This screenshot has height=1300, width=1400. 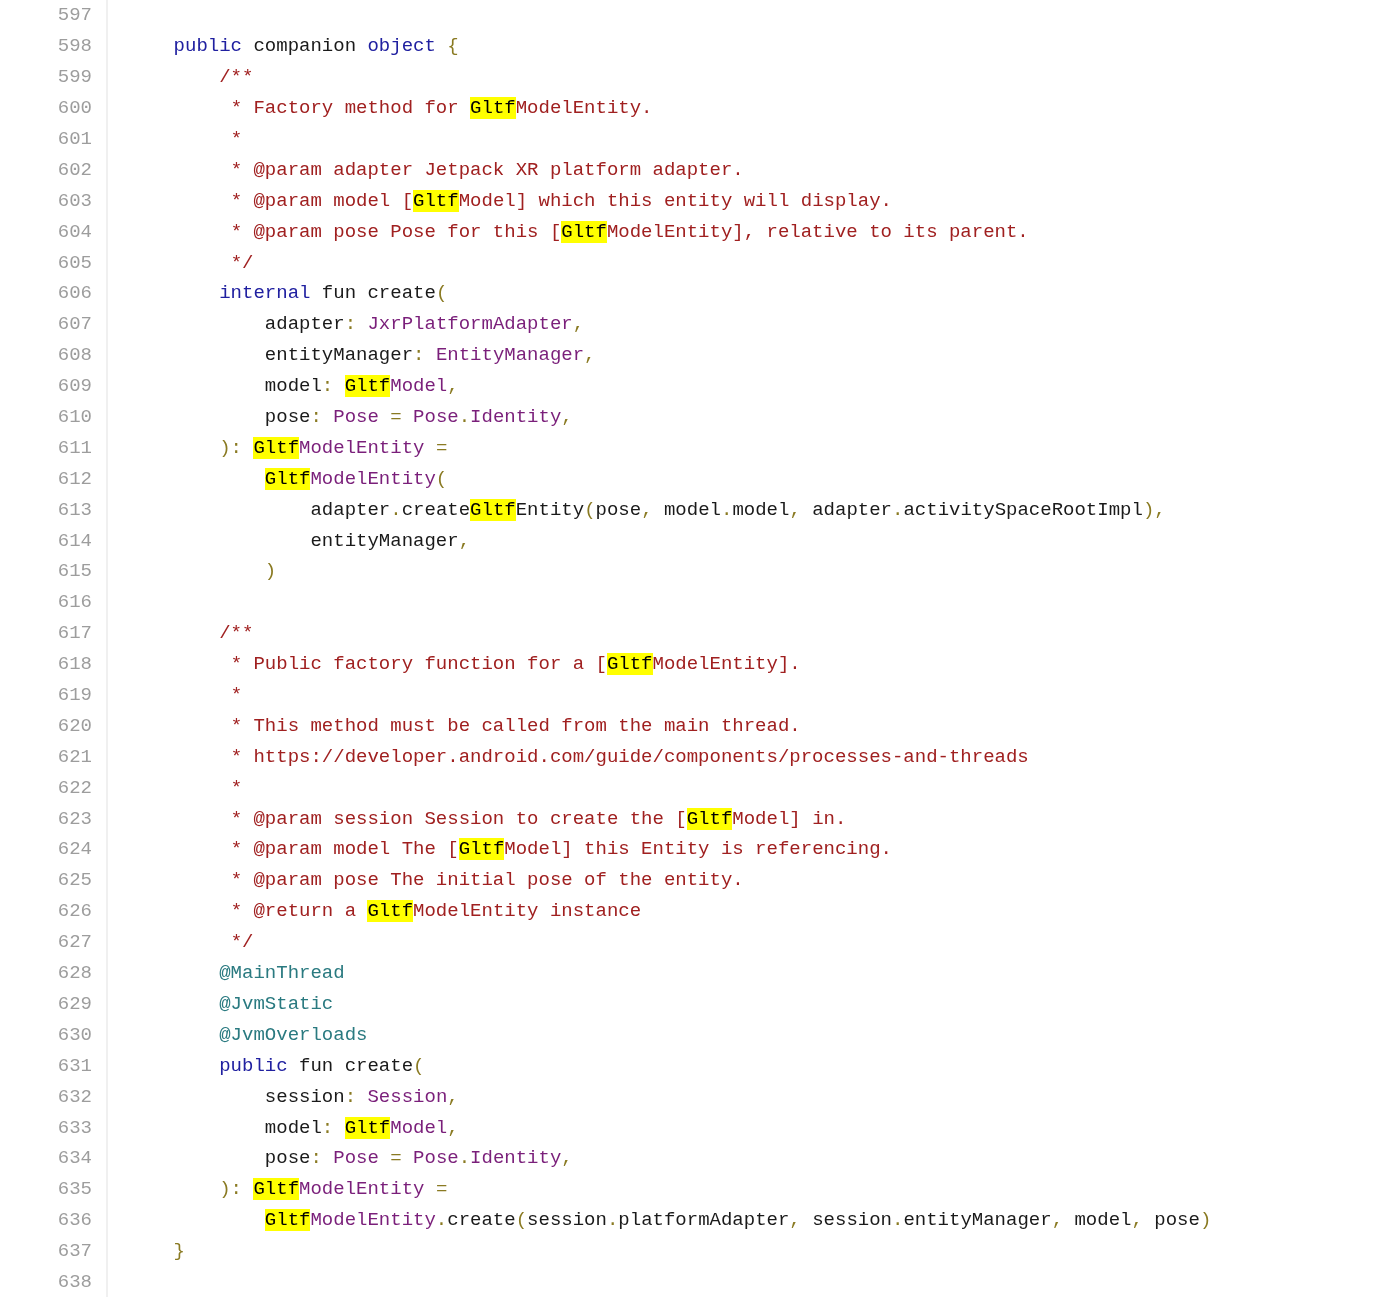 I want to click on line-number: 612, so click(x=75, y=478).